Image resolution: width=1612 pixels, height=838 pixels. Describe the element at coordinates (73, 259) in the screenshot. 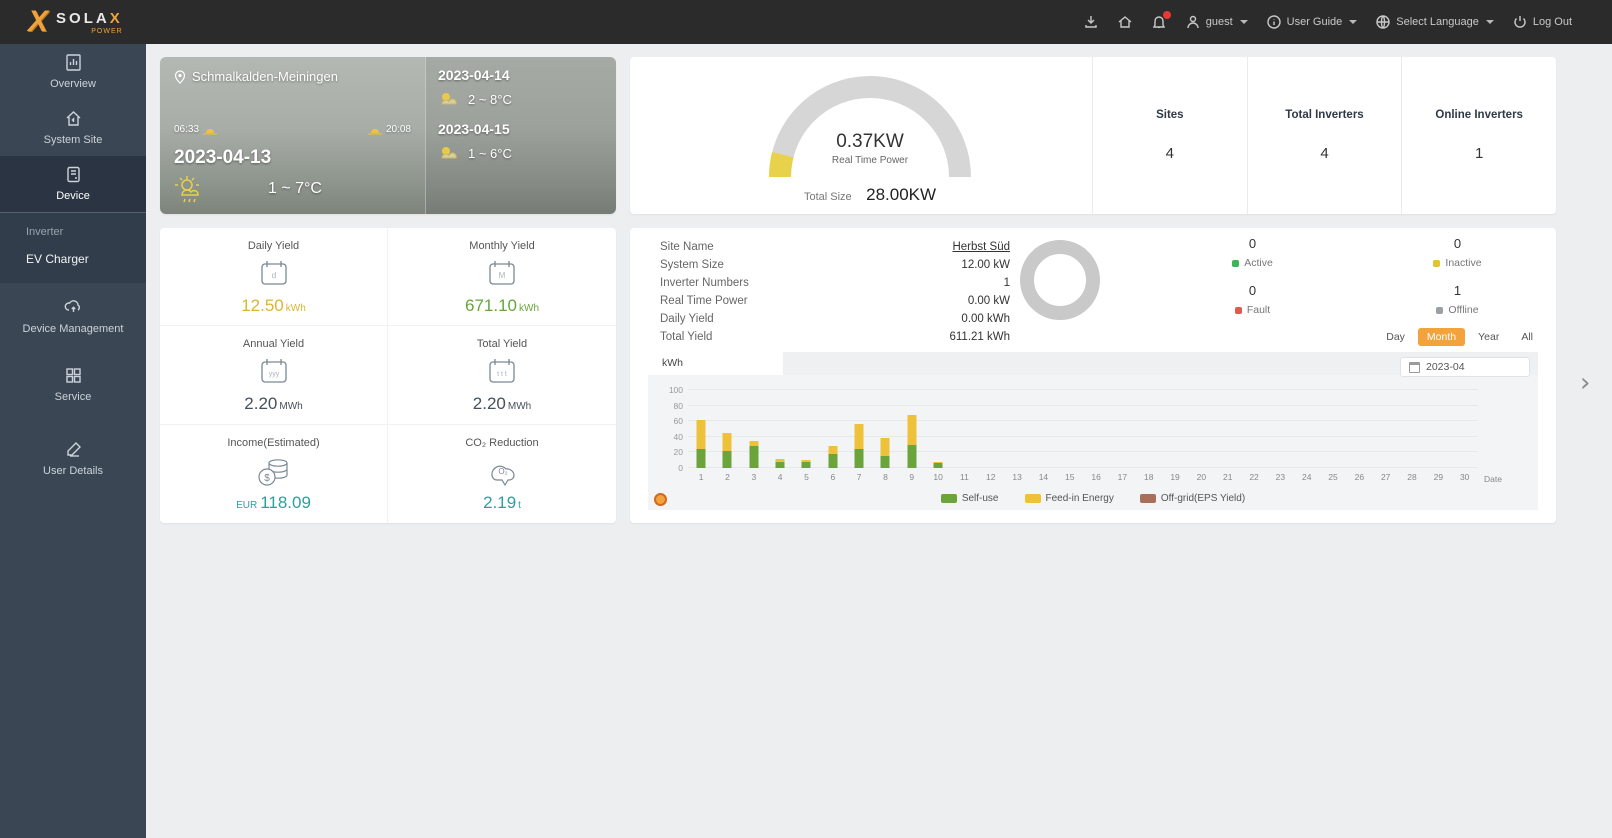

I see `submenu-item-ev-charger: EV Charger` at that location.